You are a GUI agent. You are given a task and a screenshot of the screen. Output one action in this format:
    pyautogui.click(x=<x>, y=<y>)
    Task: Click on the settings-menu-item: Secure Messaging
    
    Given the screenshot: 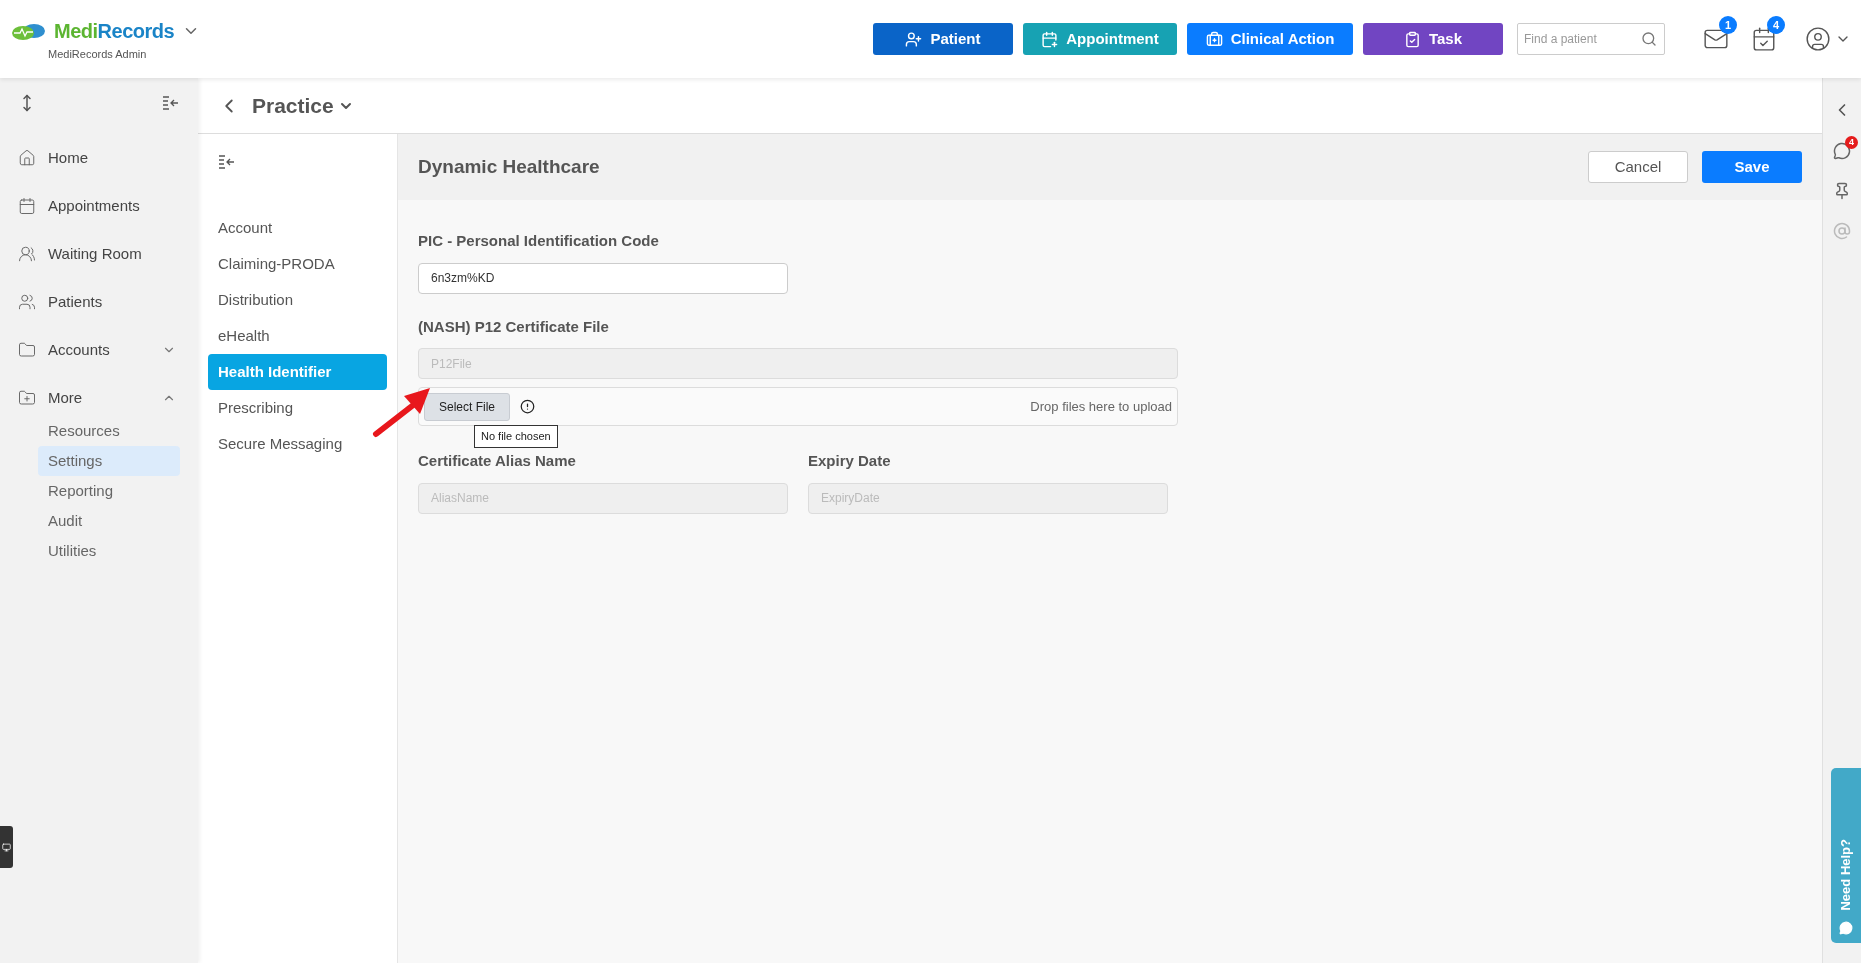 What is the action you would take?
    pyautogui.click(x=297, y=444)
    